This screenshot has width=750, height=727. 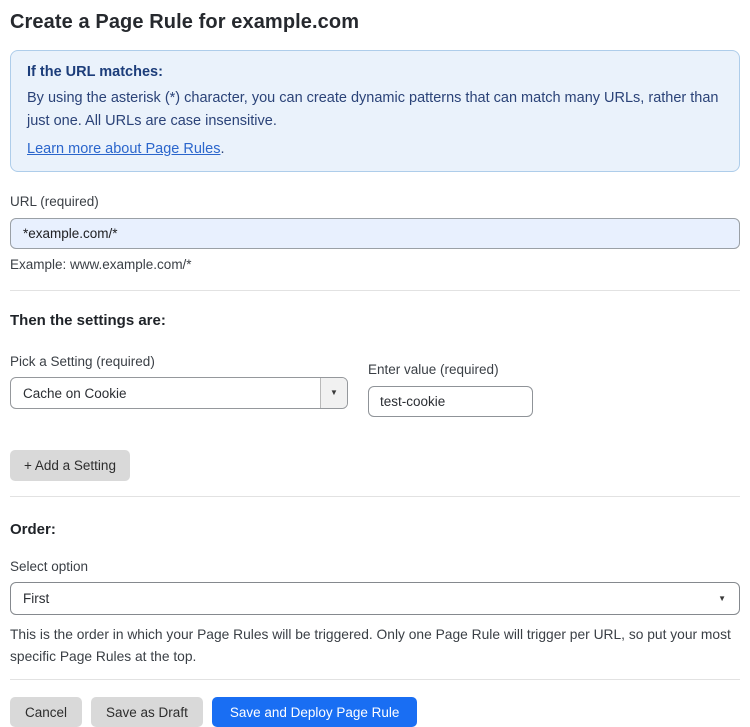 I want to click on info-box-heading: If the URL matches:, so click(x=95, y=72).